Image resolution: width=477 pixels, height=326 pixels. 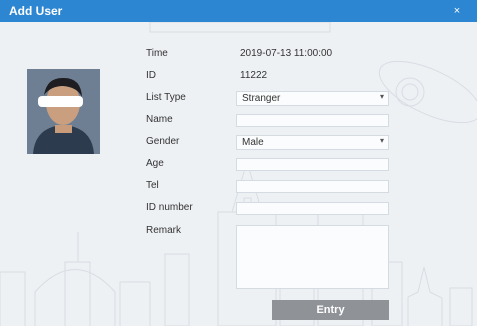 What do you see at coordinates (157, 53) in the screenshot?
I see `time-label: Time` at bounding box center [157, 53].